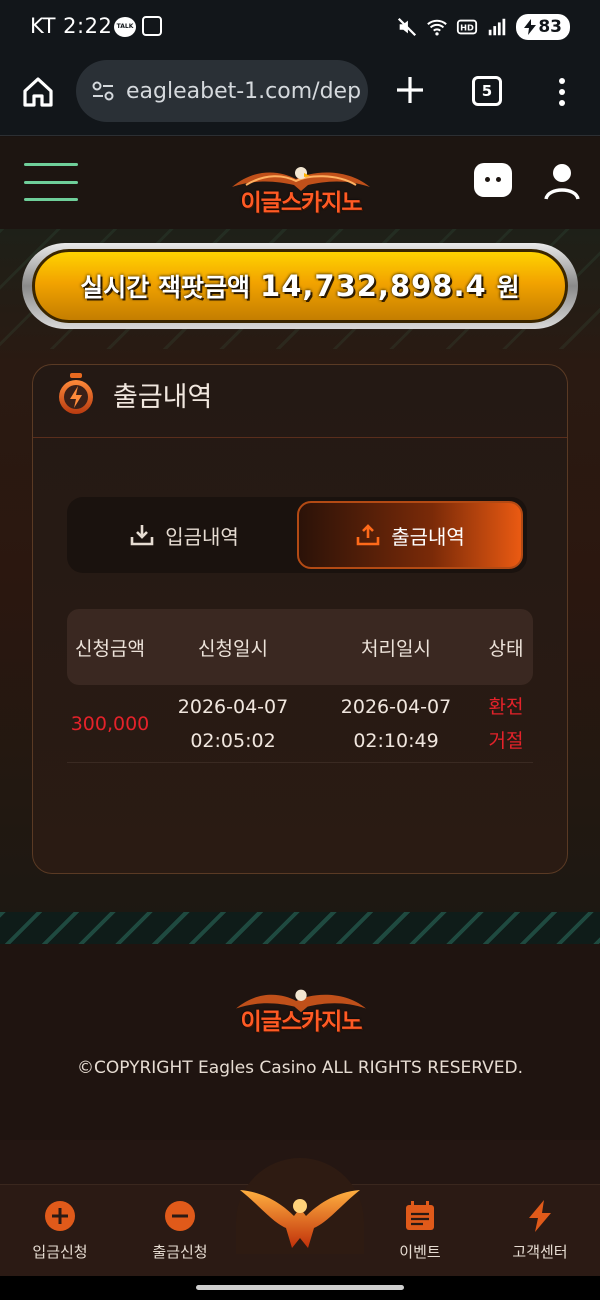  I want to click on hd-icon: HD, so click(467, 27).